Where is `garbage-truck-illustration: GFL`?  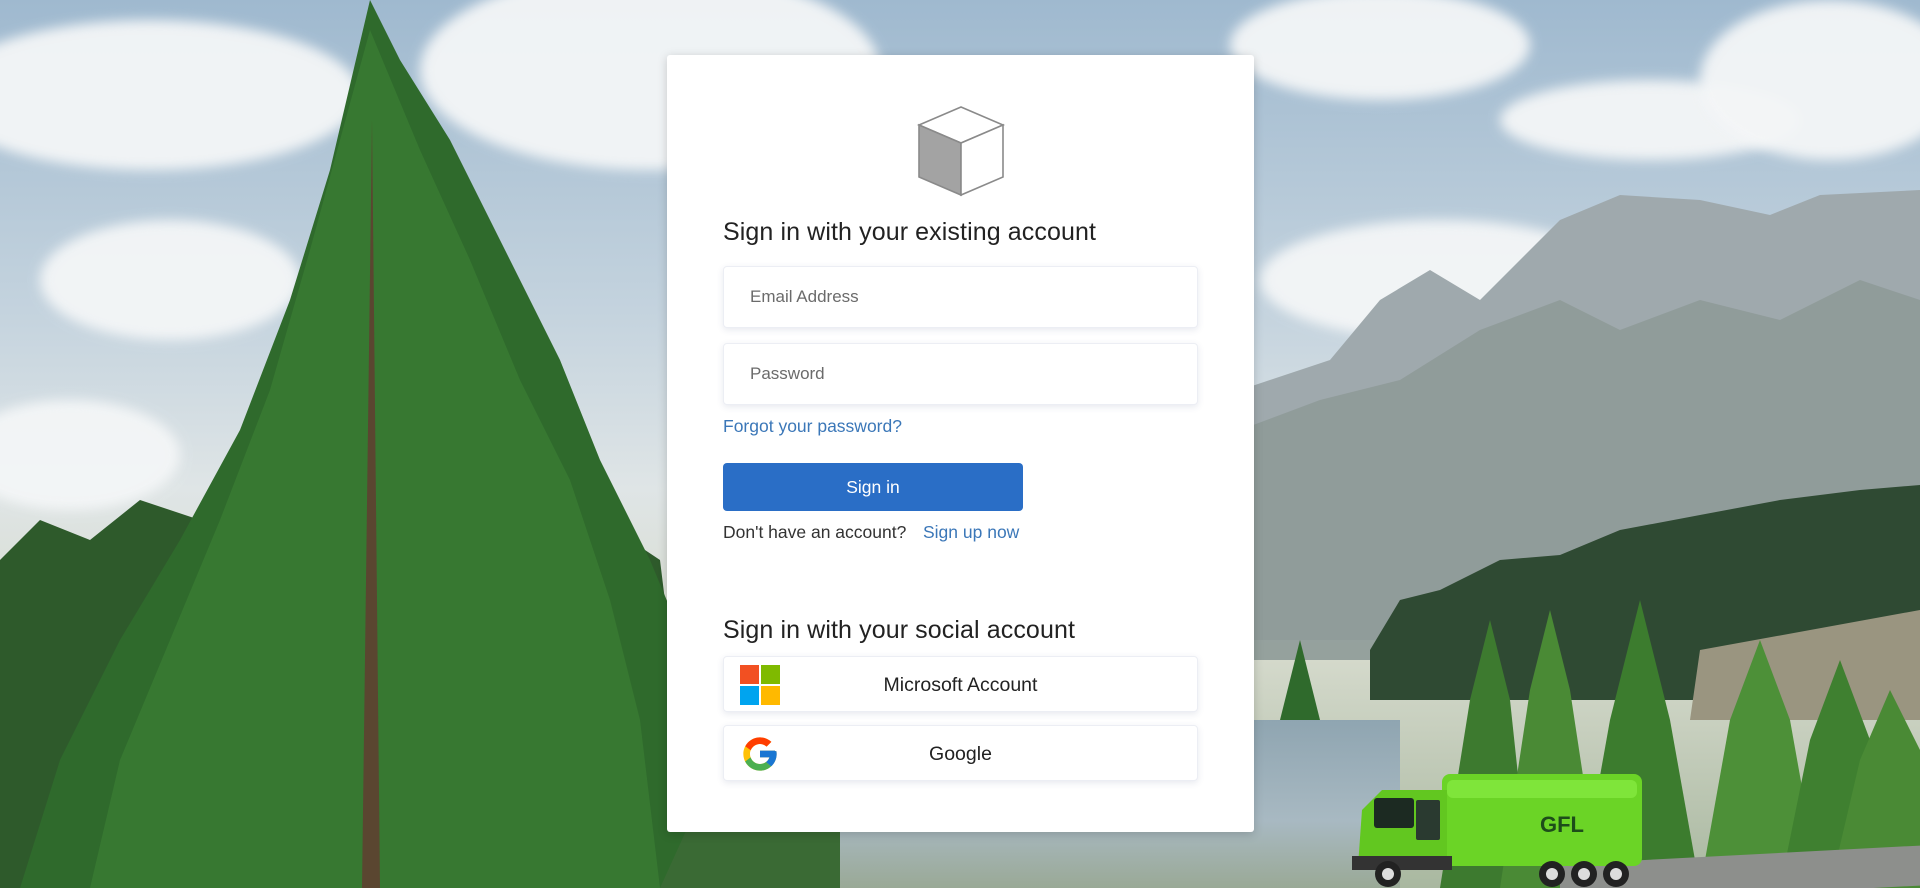 garbage-truck-illustration: GFL is located at coordinates (1497, 830).